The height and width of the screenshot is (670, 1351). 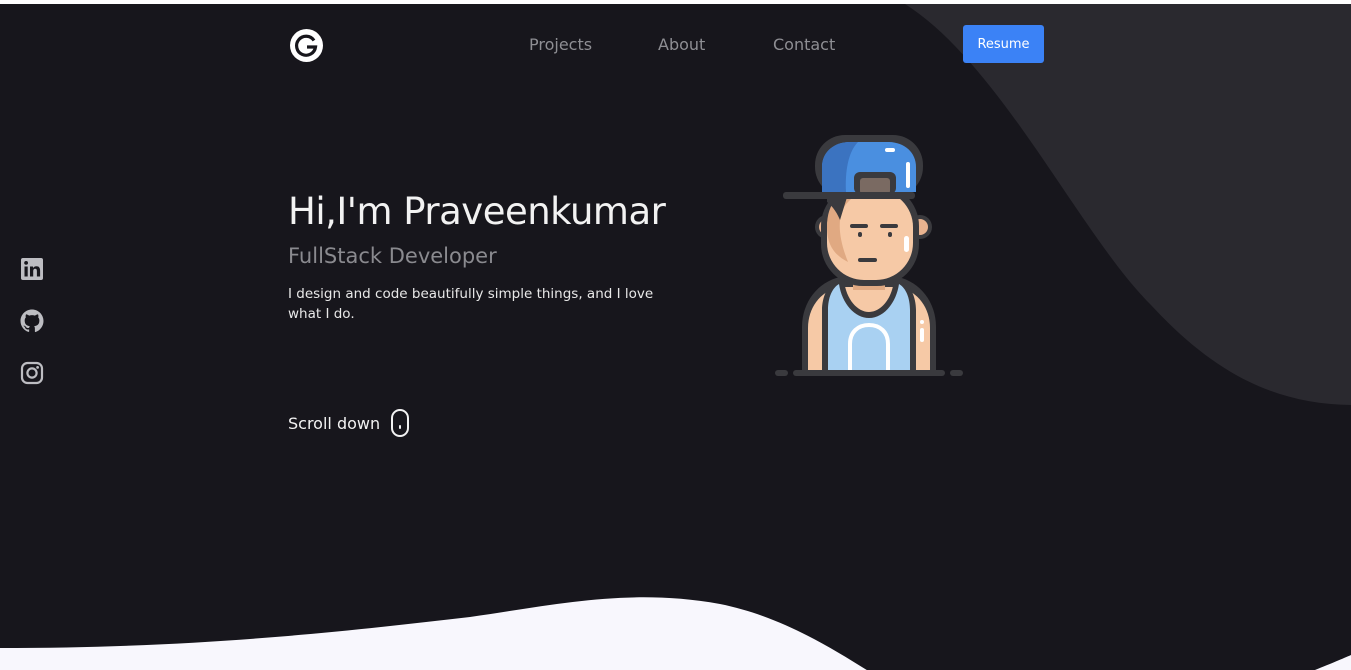 I want to click on logo-g-icon, so click(x=306, y=45).